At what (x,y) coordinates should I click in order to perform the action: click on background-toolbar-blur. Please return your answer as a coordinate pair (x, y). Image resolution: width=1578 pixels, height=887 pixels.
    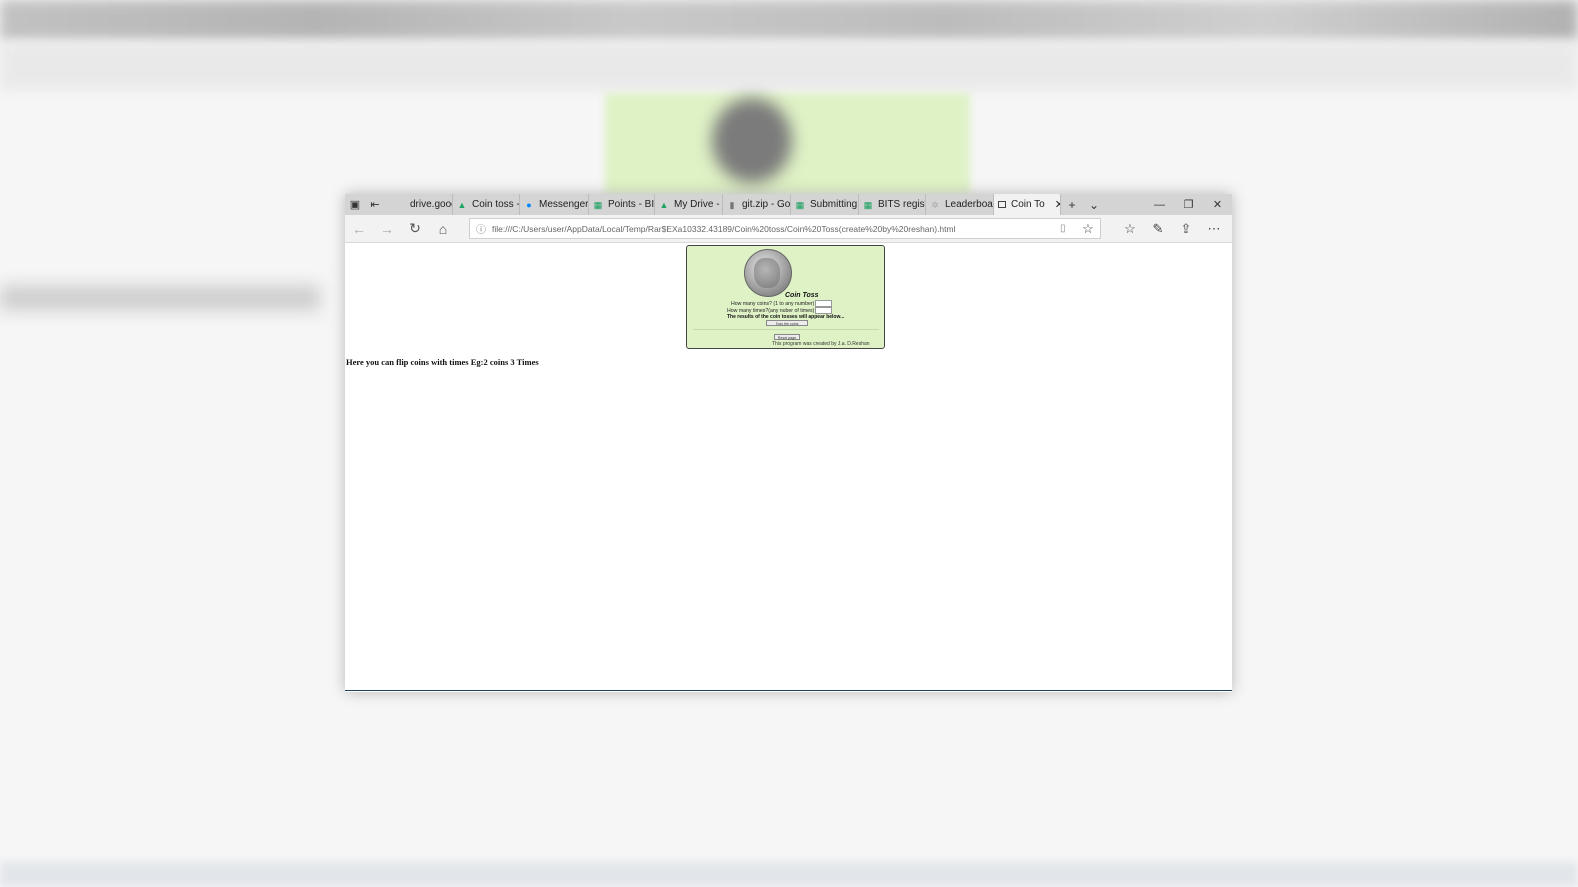
    Looking at the image, I should click on (789, 67).